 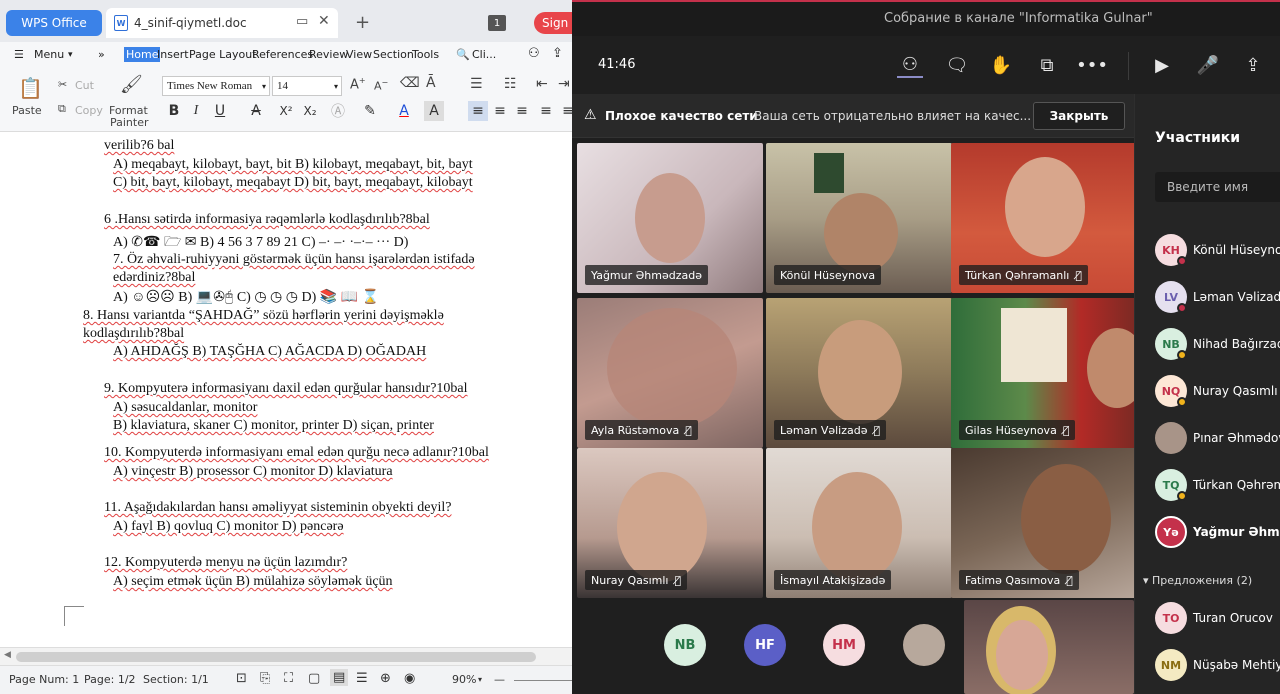 I want to click on participants-icon: ⚇, so click(x=910, y=65).